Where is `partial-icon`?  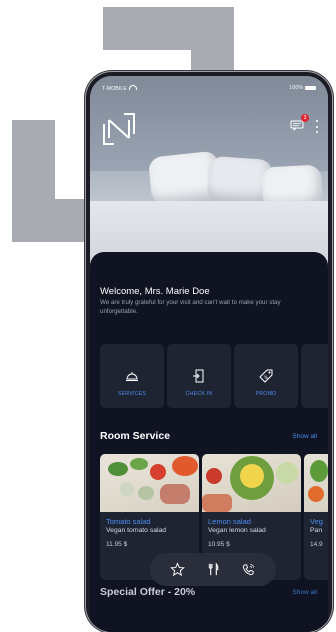 partial-icon is located at coordinates (326, 376).